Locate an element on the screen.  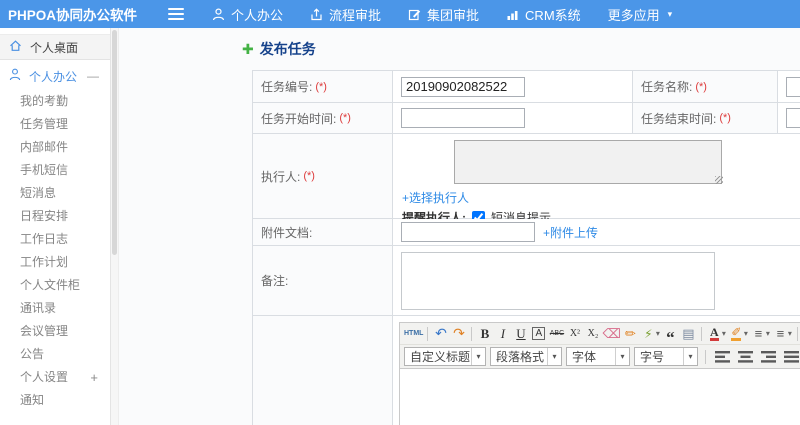
executor-textarea is located at coordinates (588, 162).